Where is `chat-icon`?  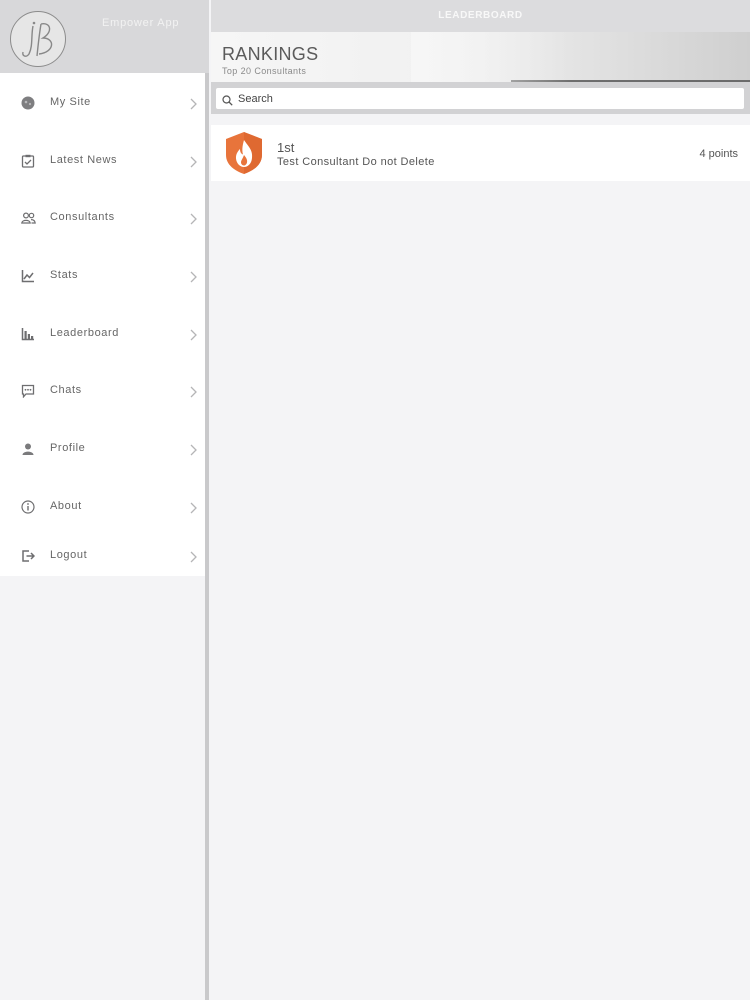 chat-icon is located at coordinates (28, 391).